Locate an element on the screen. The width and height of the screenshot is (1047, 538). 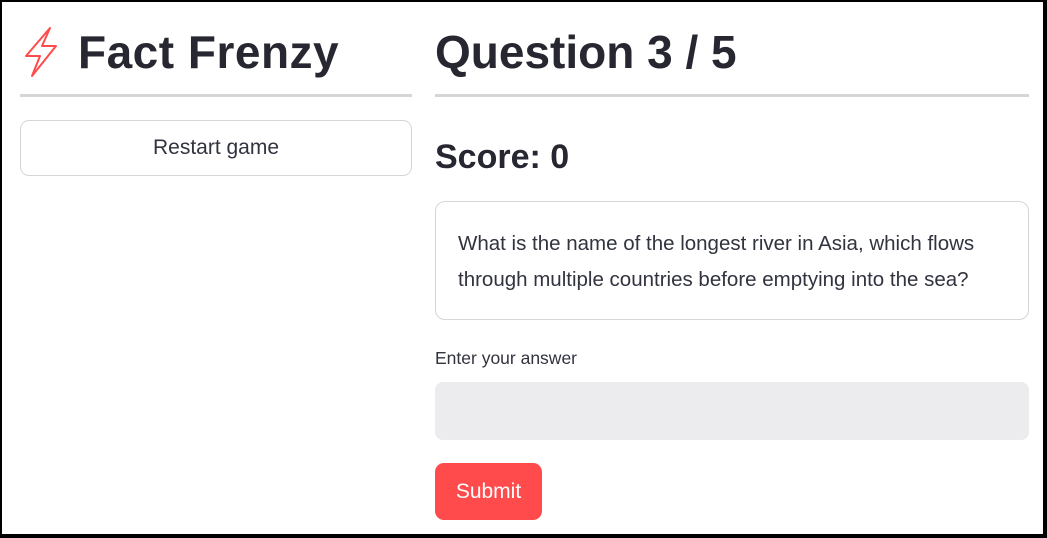
main-divider is located at coordinates (732, 95).